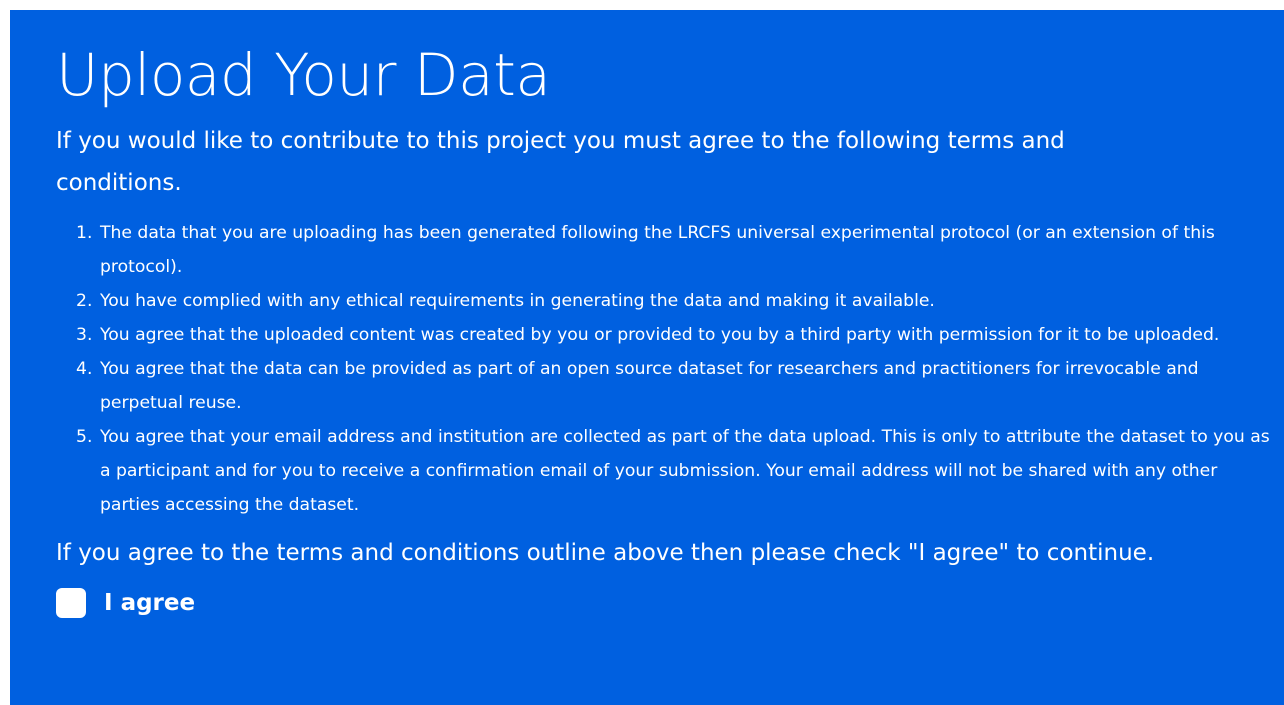 The image size is (1284, 705). I want to click on page-title: Upload Your Data, so click(303, 75).